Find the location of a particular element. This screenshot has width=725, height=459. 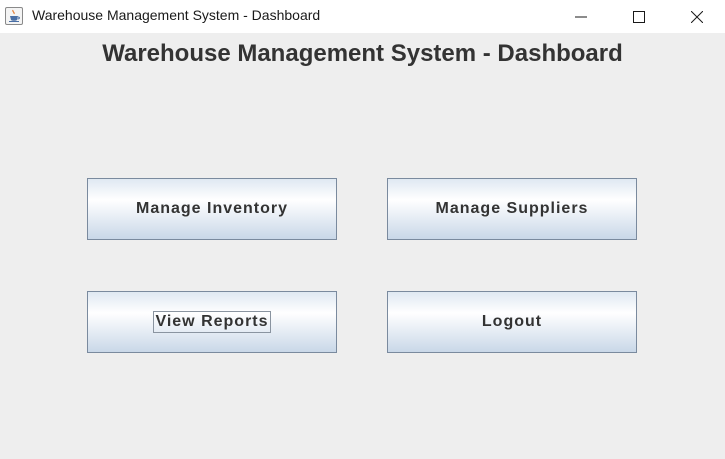

view-reports-label: View Reports is located at coordinates (212, 322).